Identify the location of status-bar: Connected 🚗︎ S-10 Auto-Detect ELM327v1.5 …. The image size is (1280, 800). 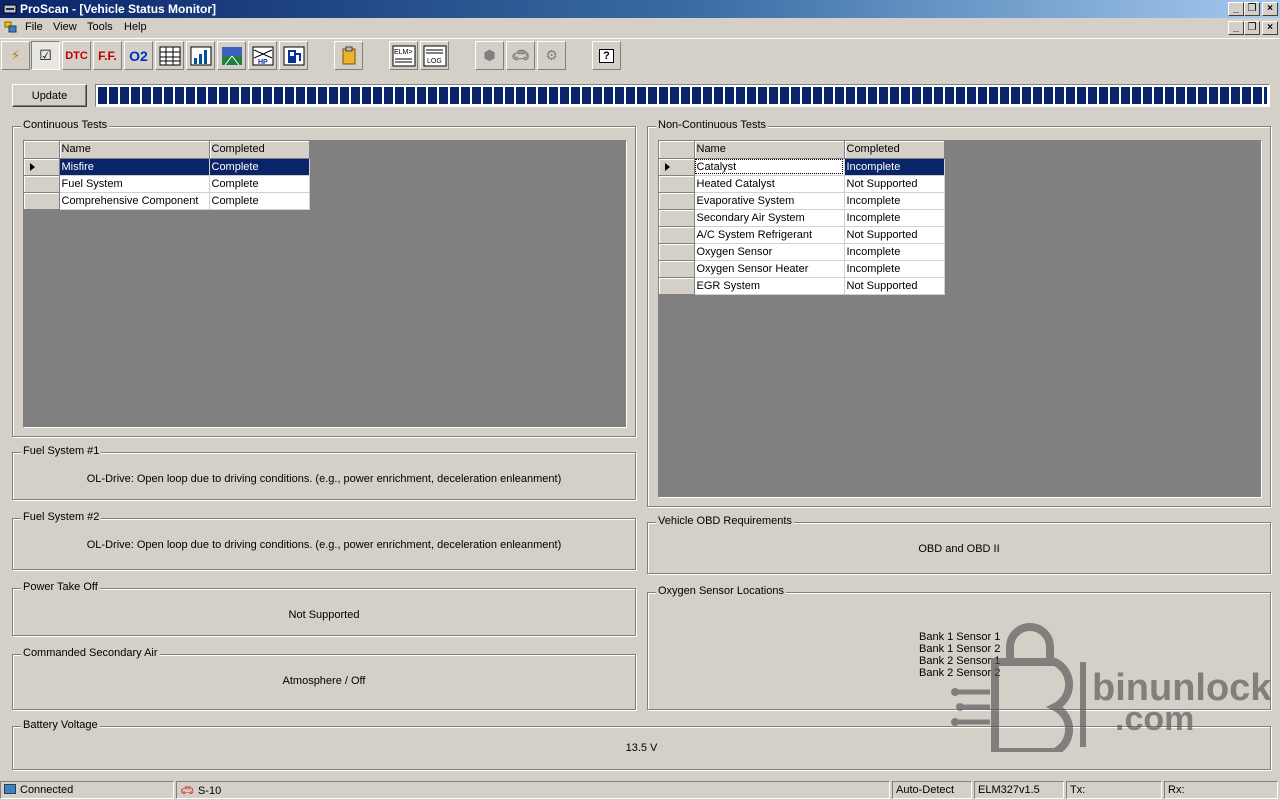
(640, 790).